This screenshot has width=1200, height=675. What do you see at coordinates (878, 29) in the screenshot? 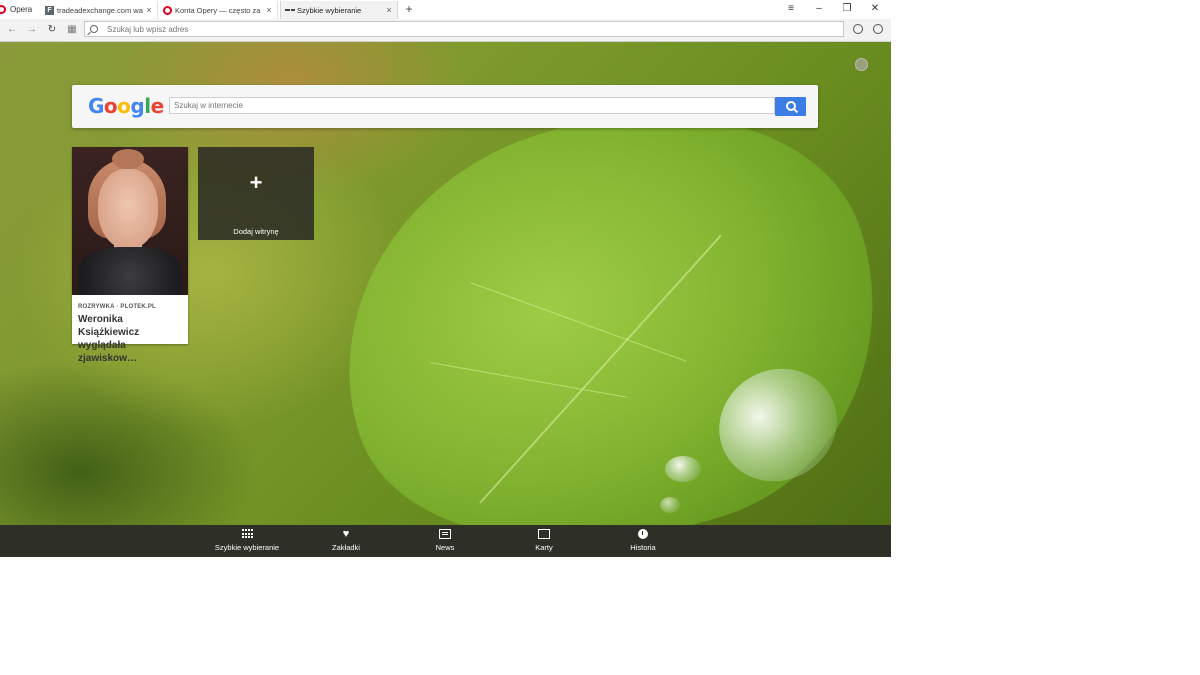
I see `account-icon` at bounding box center [878, 29].